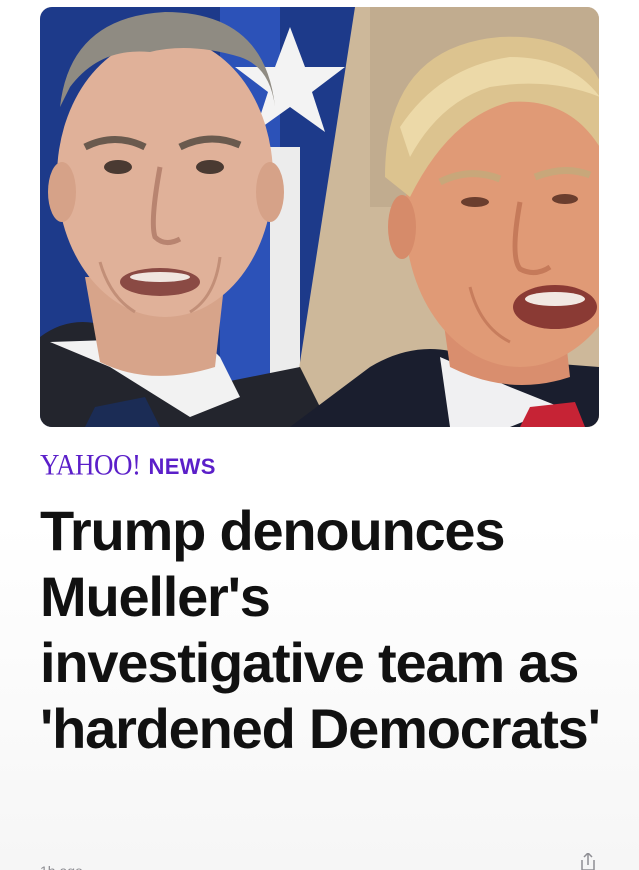 The height and width of the screenshot is (870, 639). What do you see at coordinates (61, 866) in the screenshot?
I see `article-timestamp: 1h ago` at bounding box center [61, 866].